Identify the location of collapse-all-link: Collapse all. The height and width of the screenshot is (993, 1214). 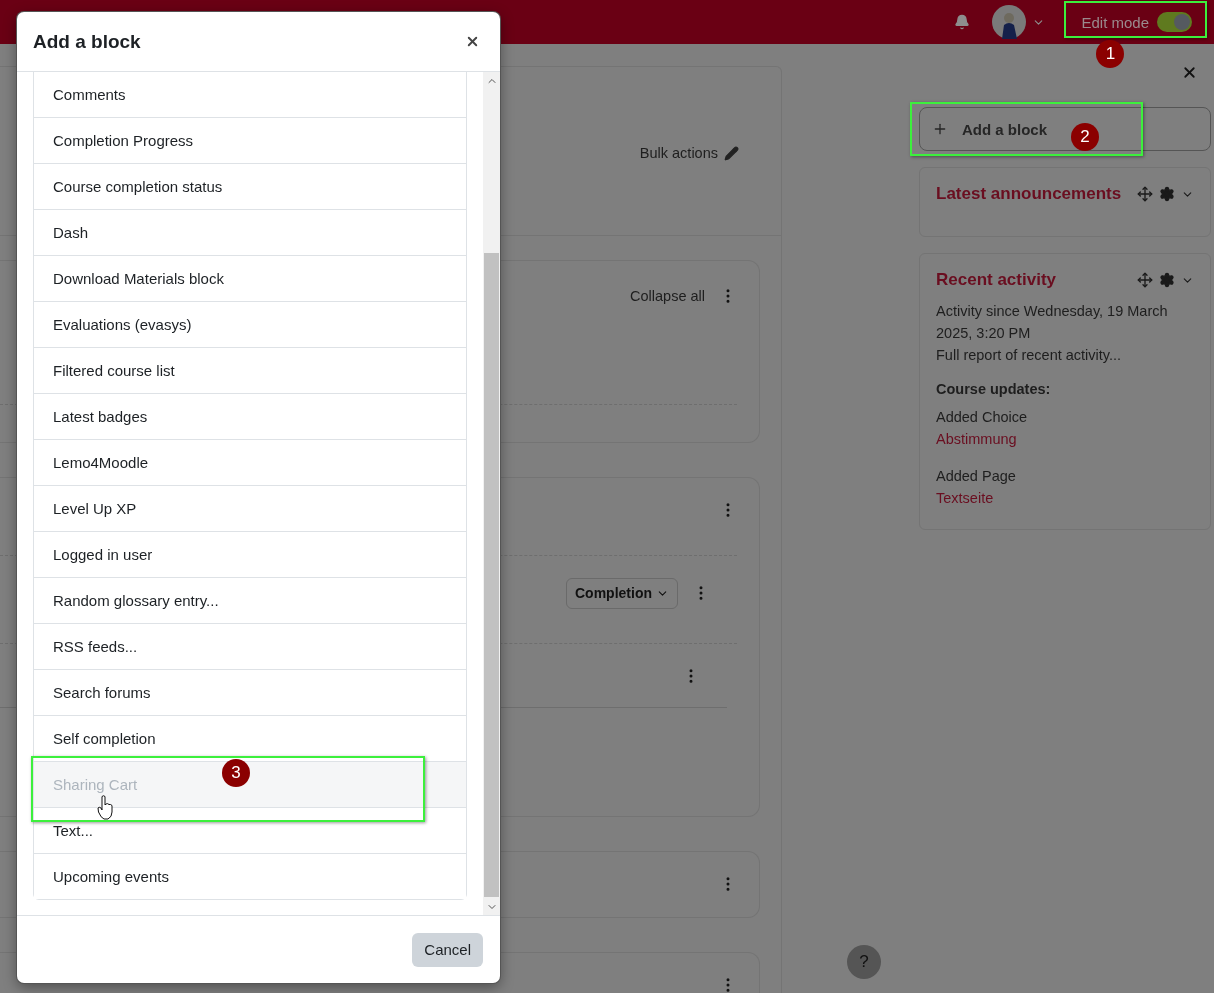
(667, 296).